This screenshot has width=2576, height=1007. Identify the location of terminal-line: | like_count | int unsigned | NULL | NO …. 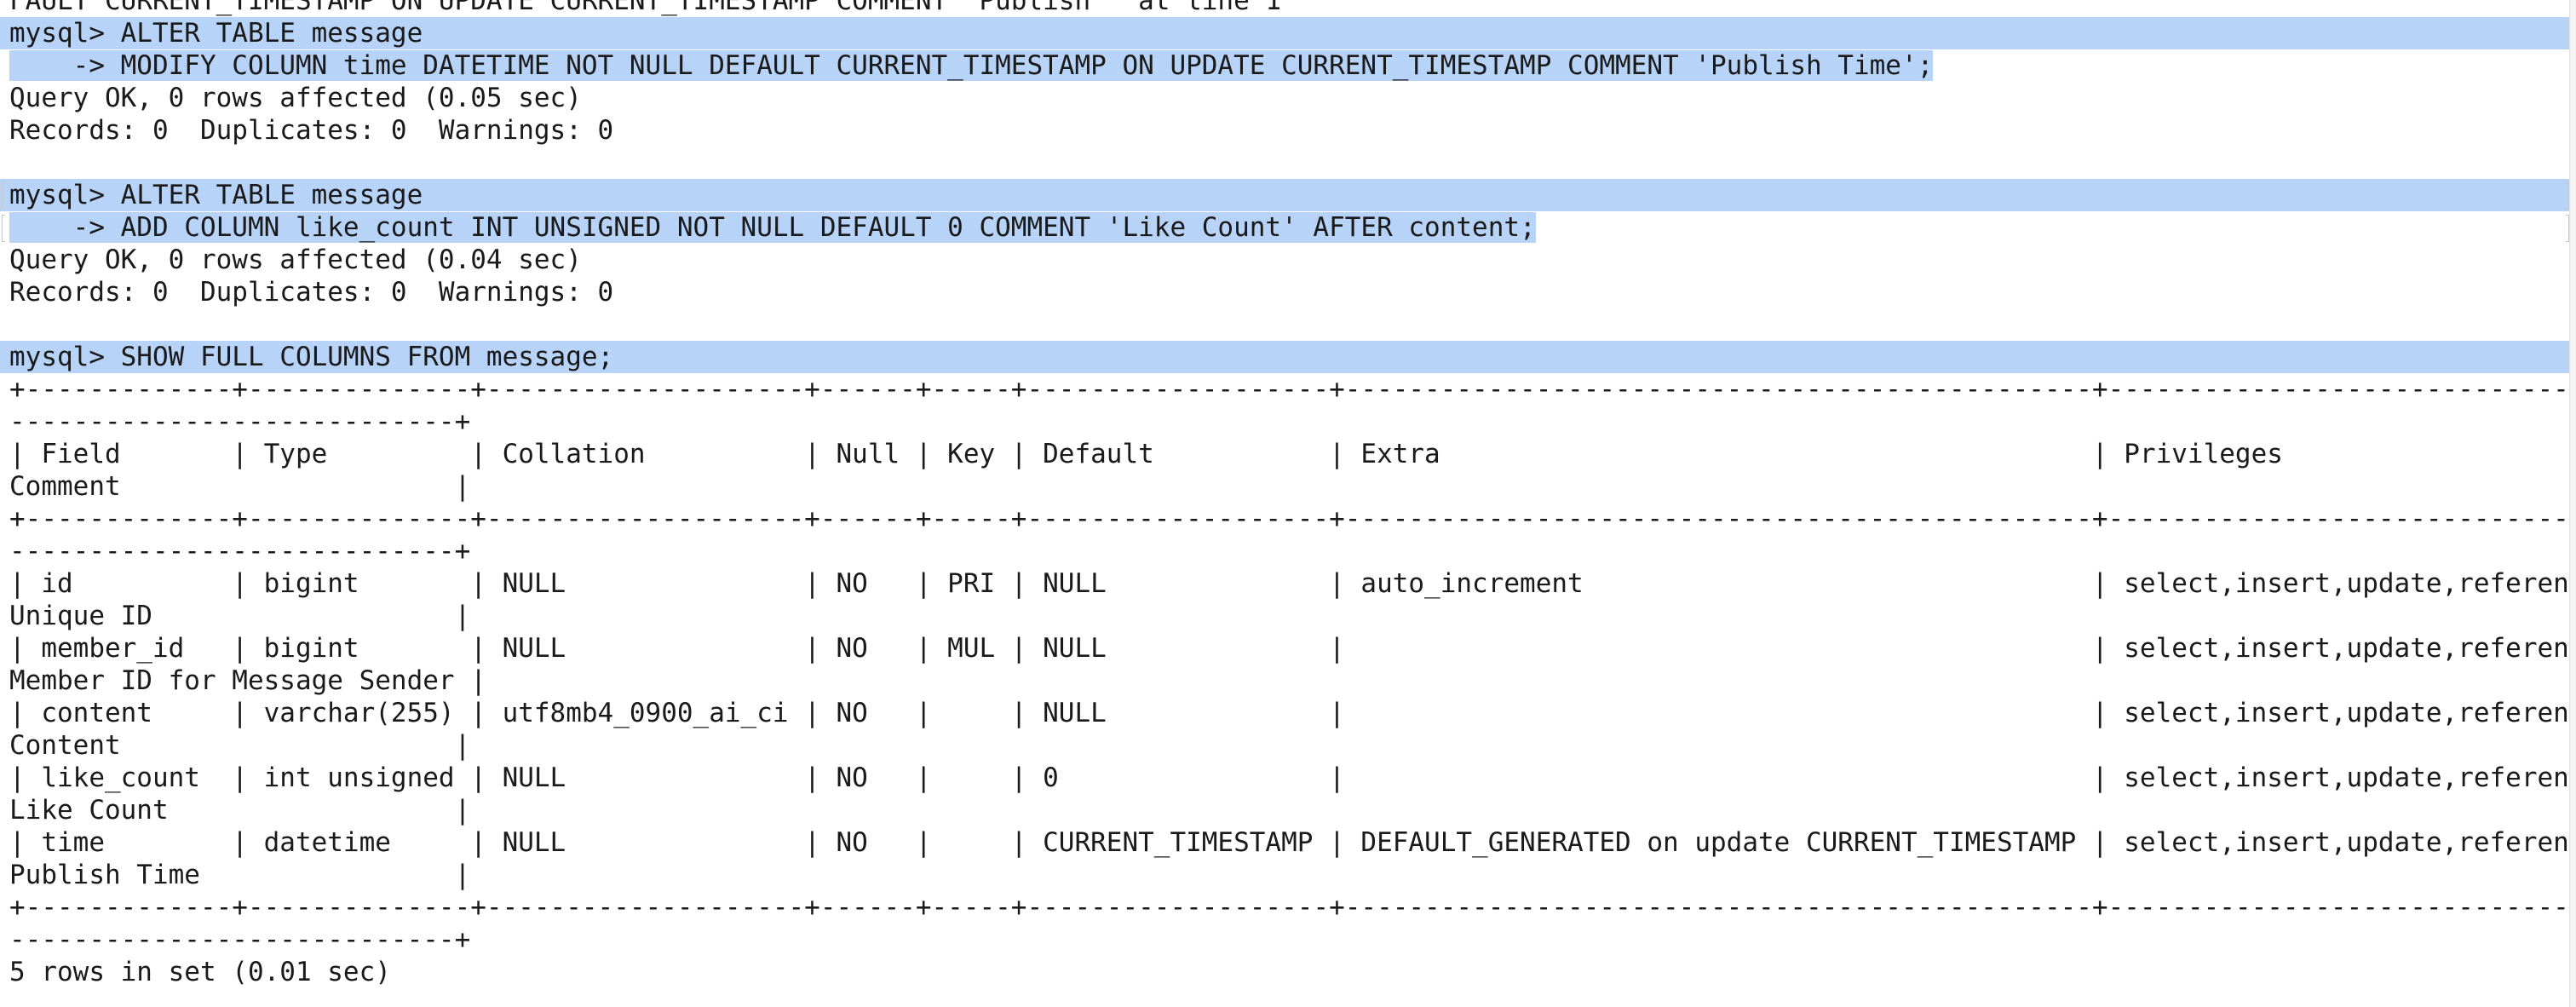
(1288, 778).